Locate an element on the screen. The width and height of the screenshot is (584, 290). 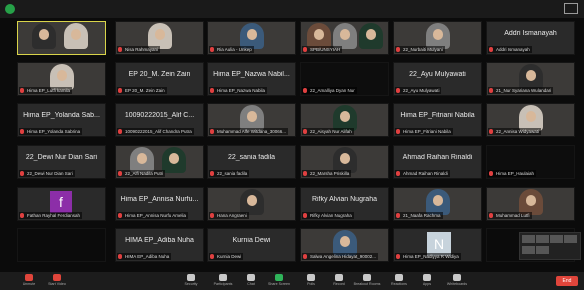
participant-tile: Ria Aulia - Unkep is located at coordinates (251, 38).